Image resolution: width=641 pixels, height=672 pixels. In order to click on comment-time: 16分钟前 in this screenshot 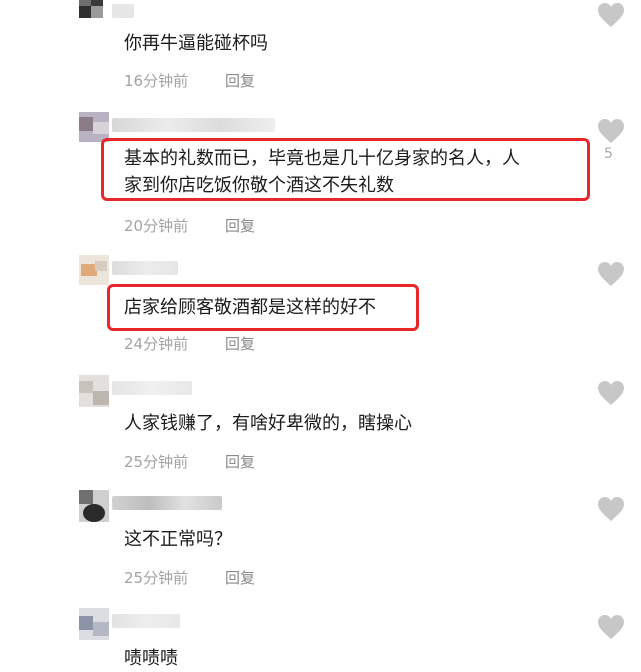, I will do `click(156, 81)`.